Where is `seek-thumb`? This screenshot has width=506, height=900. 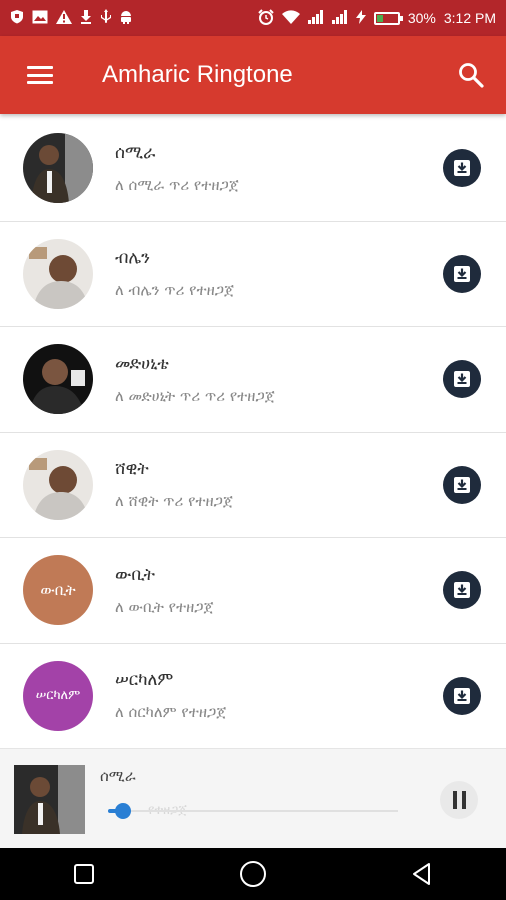 seek-thumb is located at coordinates (122, 811).